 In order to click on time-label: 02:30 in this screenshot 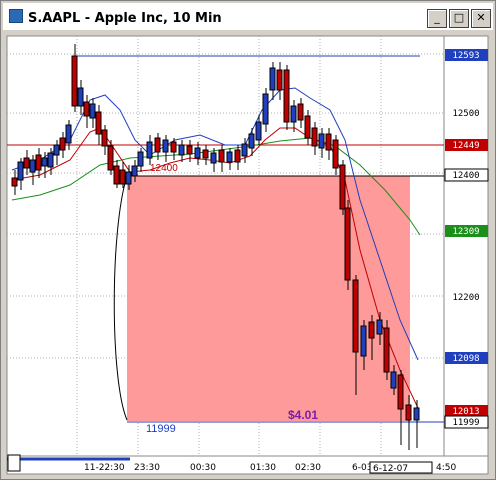, I will do `click(308, 468)`.